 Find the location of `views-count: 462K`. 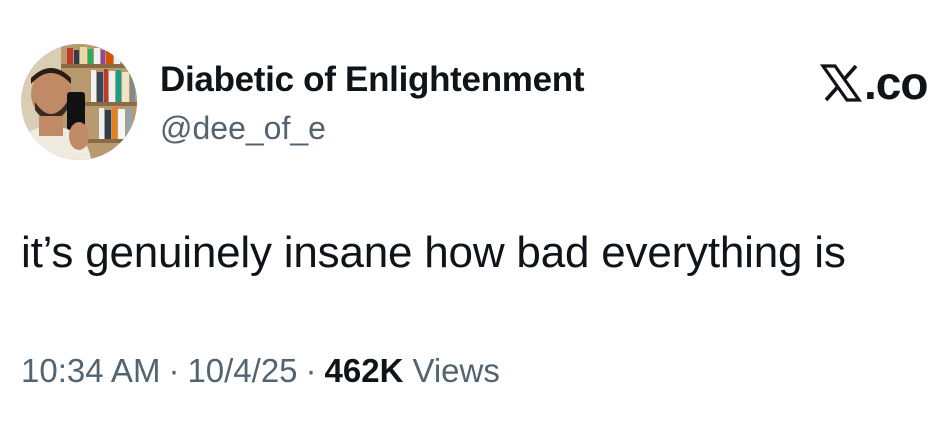

views-count: 462K is located at coordinates (364, 370).